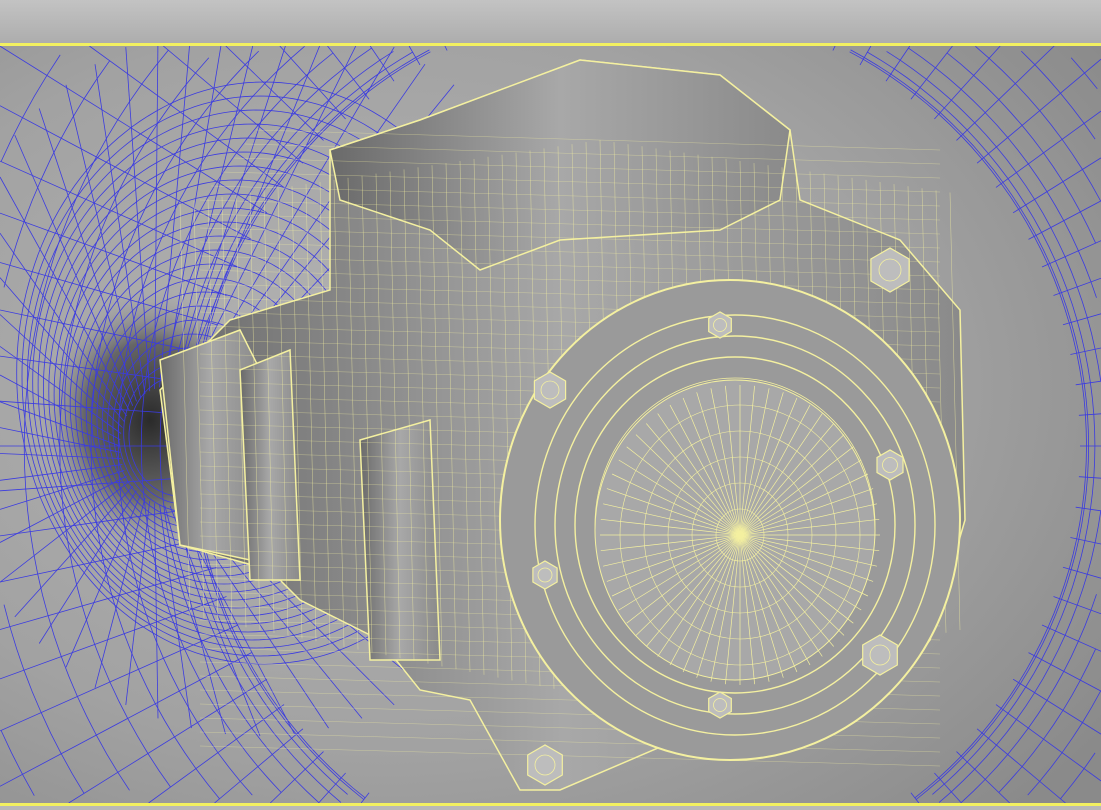 Image resolution: width=1101 pixels, height=810 pixels. I want to click on viewport-footer, so click(550, 808).